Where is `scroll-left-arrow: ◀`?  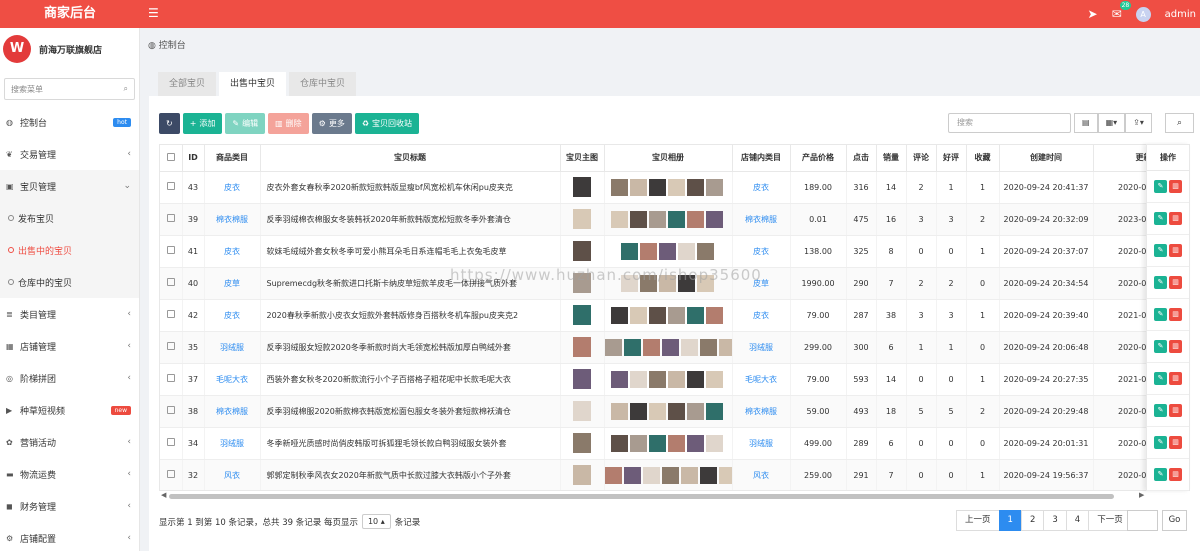
scroll-left-arrow: ◀ is located at coordinates (163, 495).